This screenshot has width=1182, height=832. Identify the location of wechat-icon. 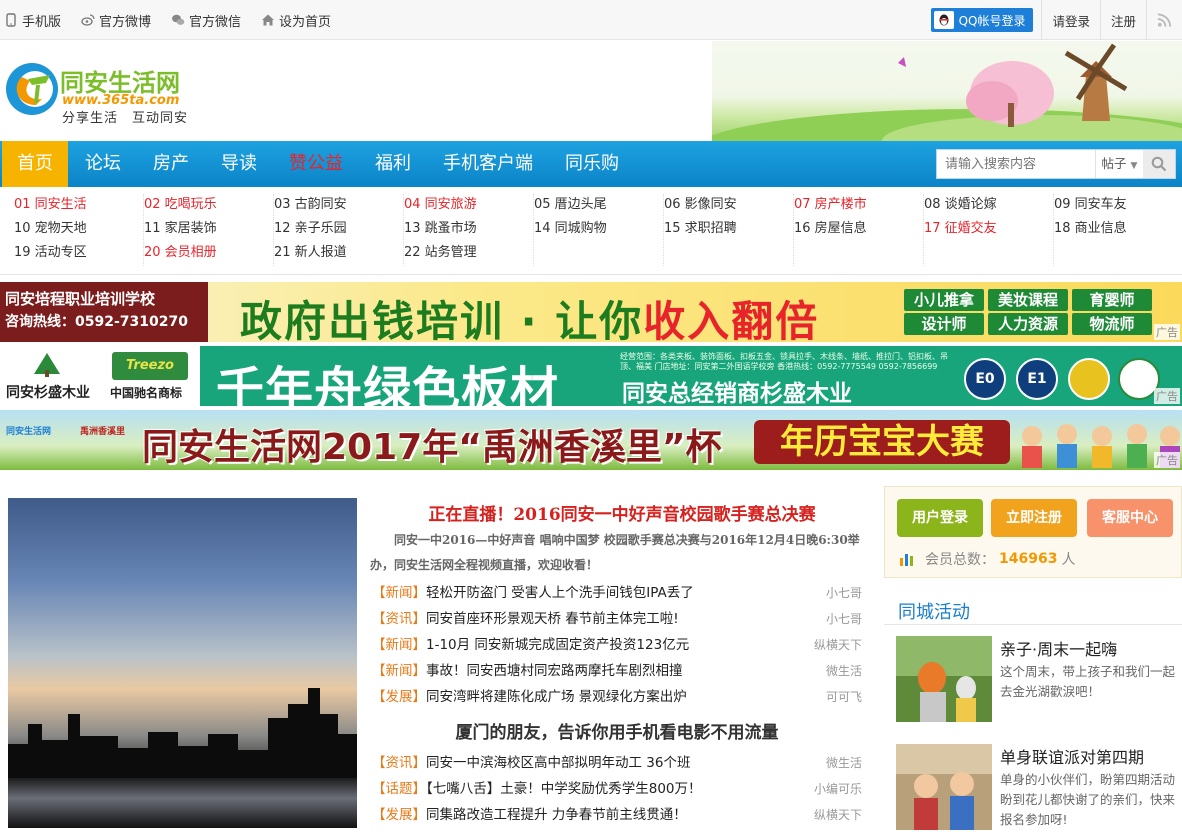
(178, 19).